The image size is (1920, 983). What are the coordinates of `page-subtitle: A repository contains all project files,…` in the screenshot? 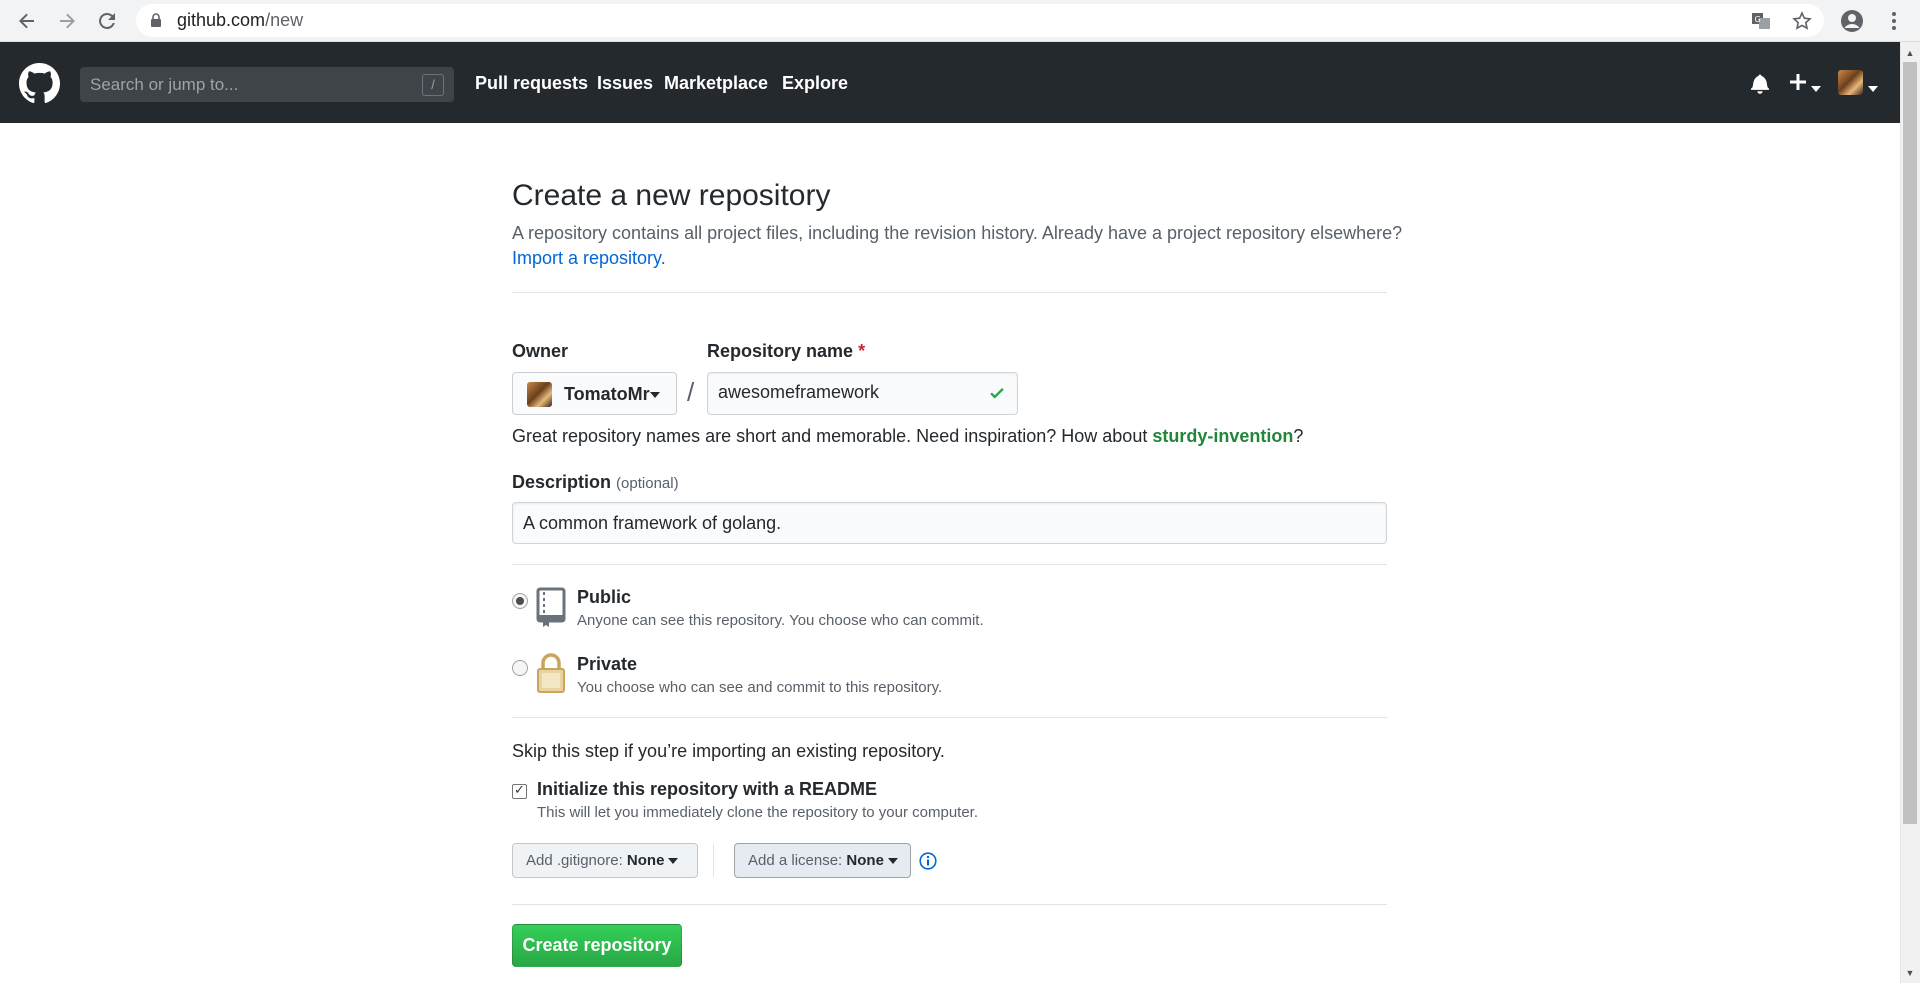 It's located at (957, 233).